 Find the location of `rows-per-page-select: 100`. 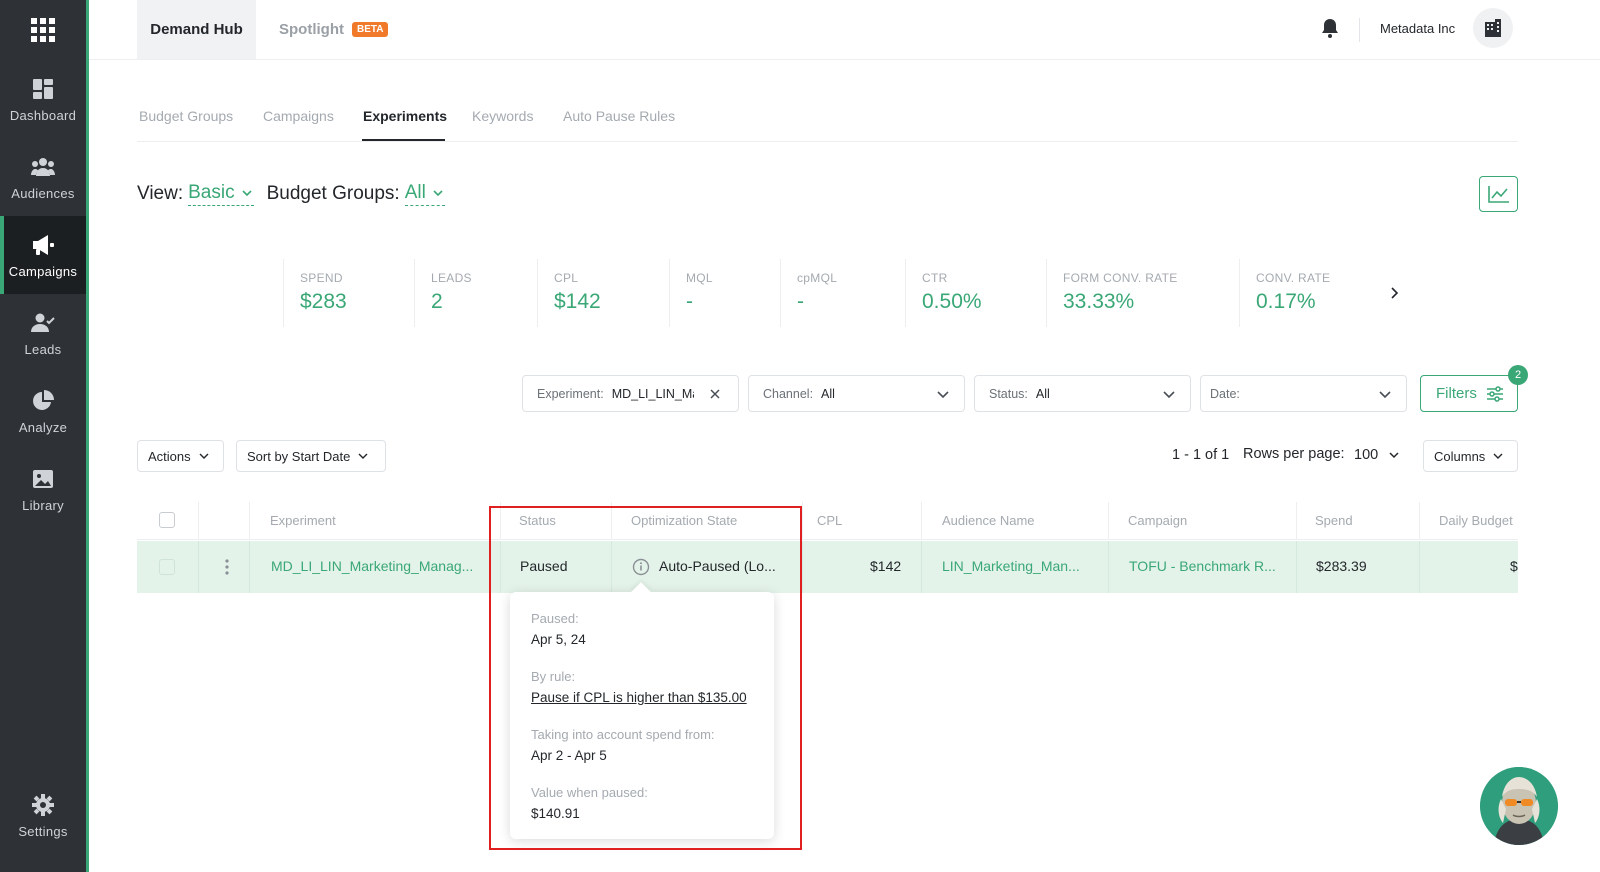

rows-per-page-select: 100 is located at coordinates (1377, 455).